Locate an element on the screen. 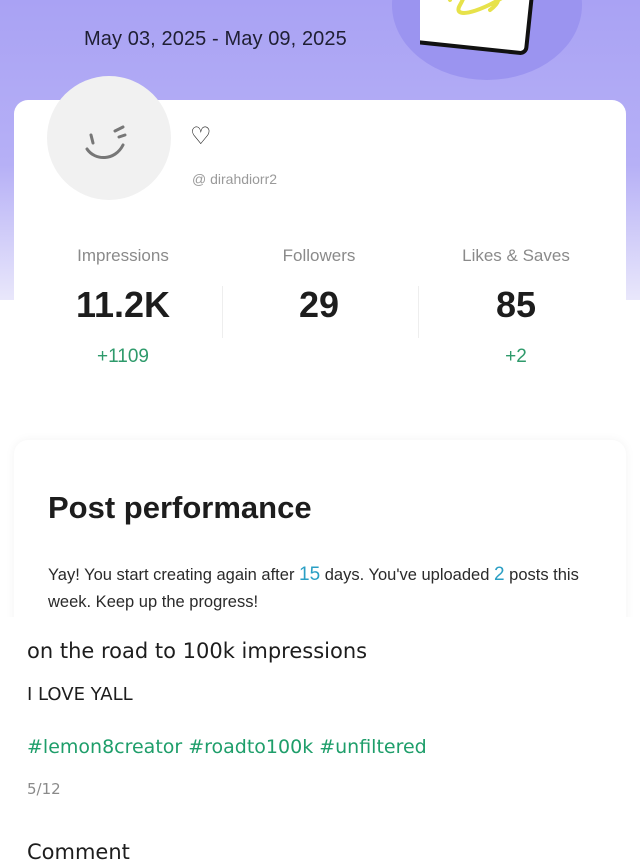  stat-delta: +1109 is located at coordinates (123, 356).